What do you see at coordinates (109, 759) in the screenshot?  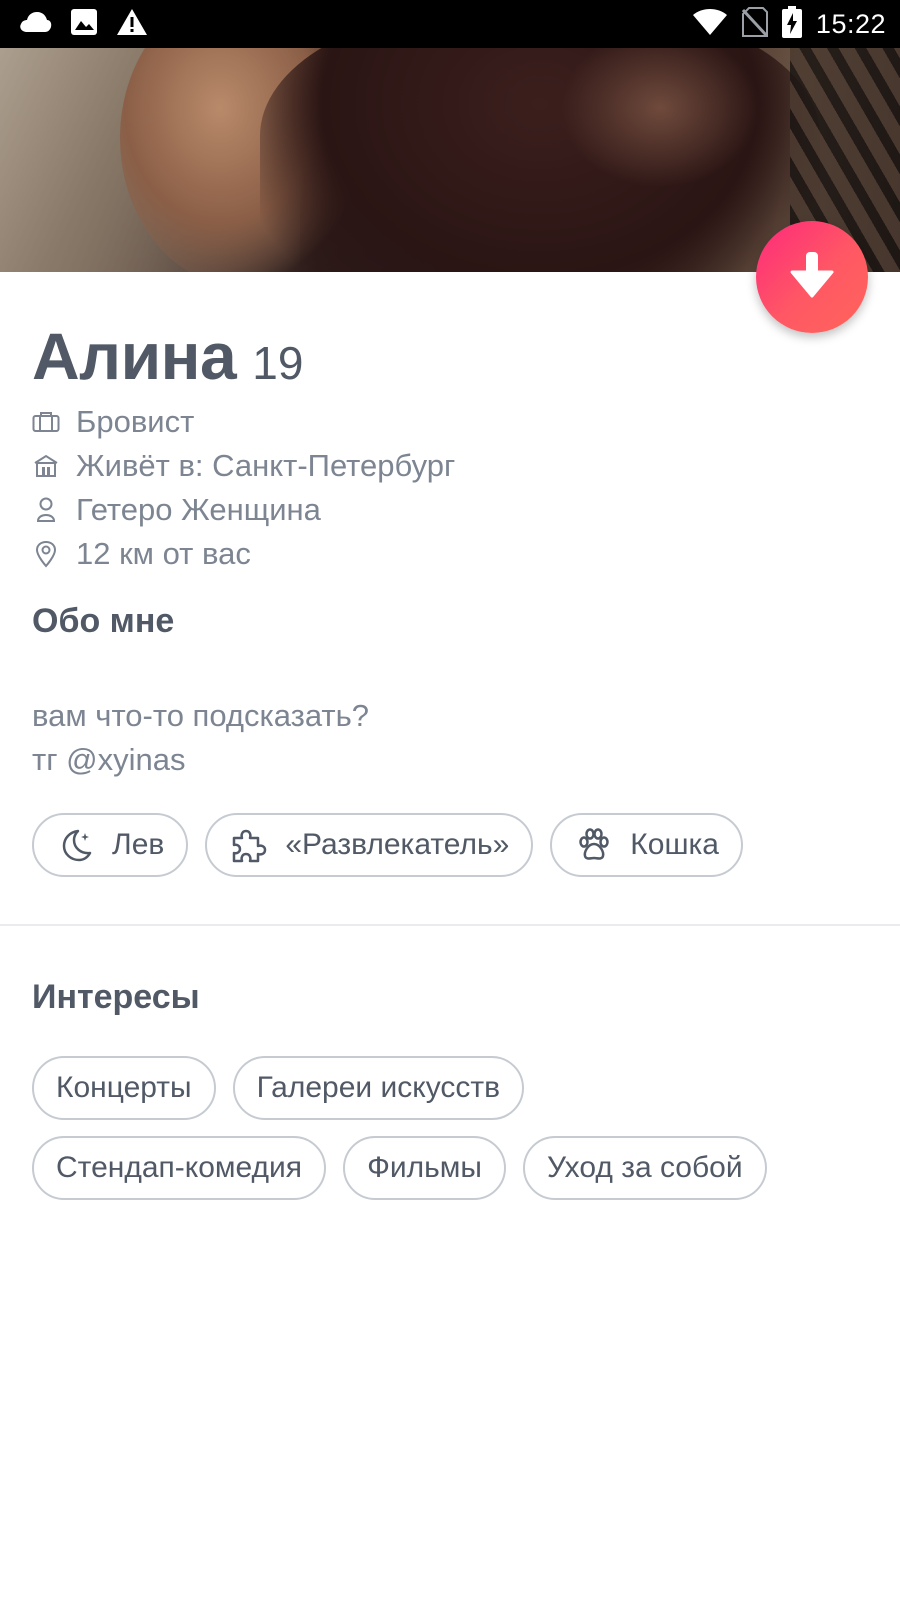 I see `about-line: тг @xyinas` at bounding box center [109, 759].